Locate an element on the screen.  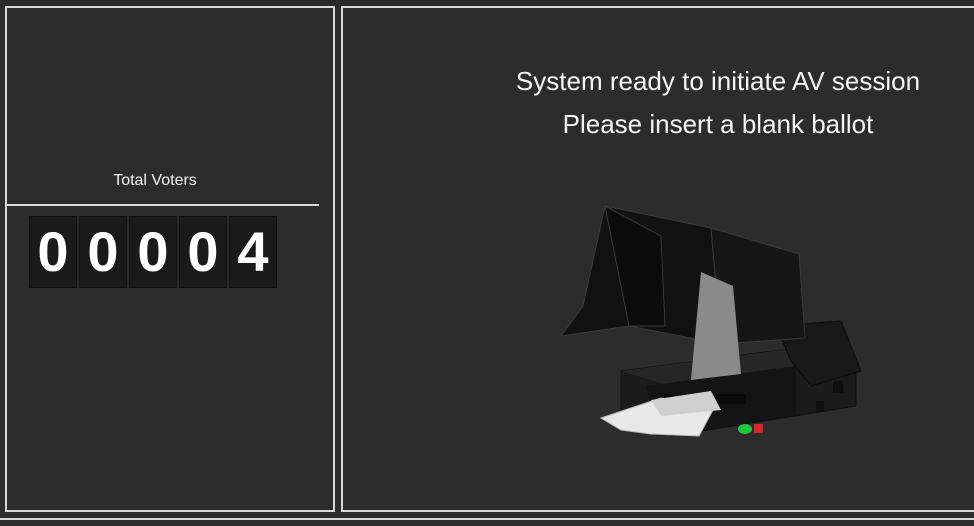
counter-divider is located at coordinates (163, 205).